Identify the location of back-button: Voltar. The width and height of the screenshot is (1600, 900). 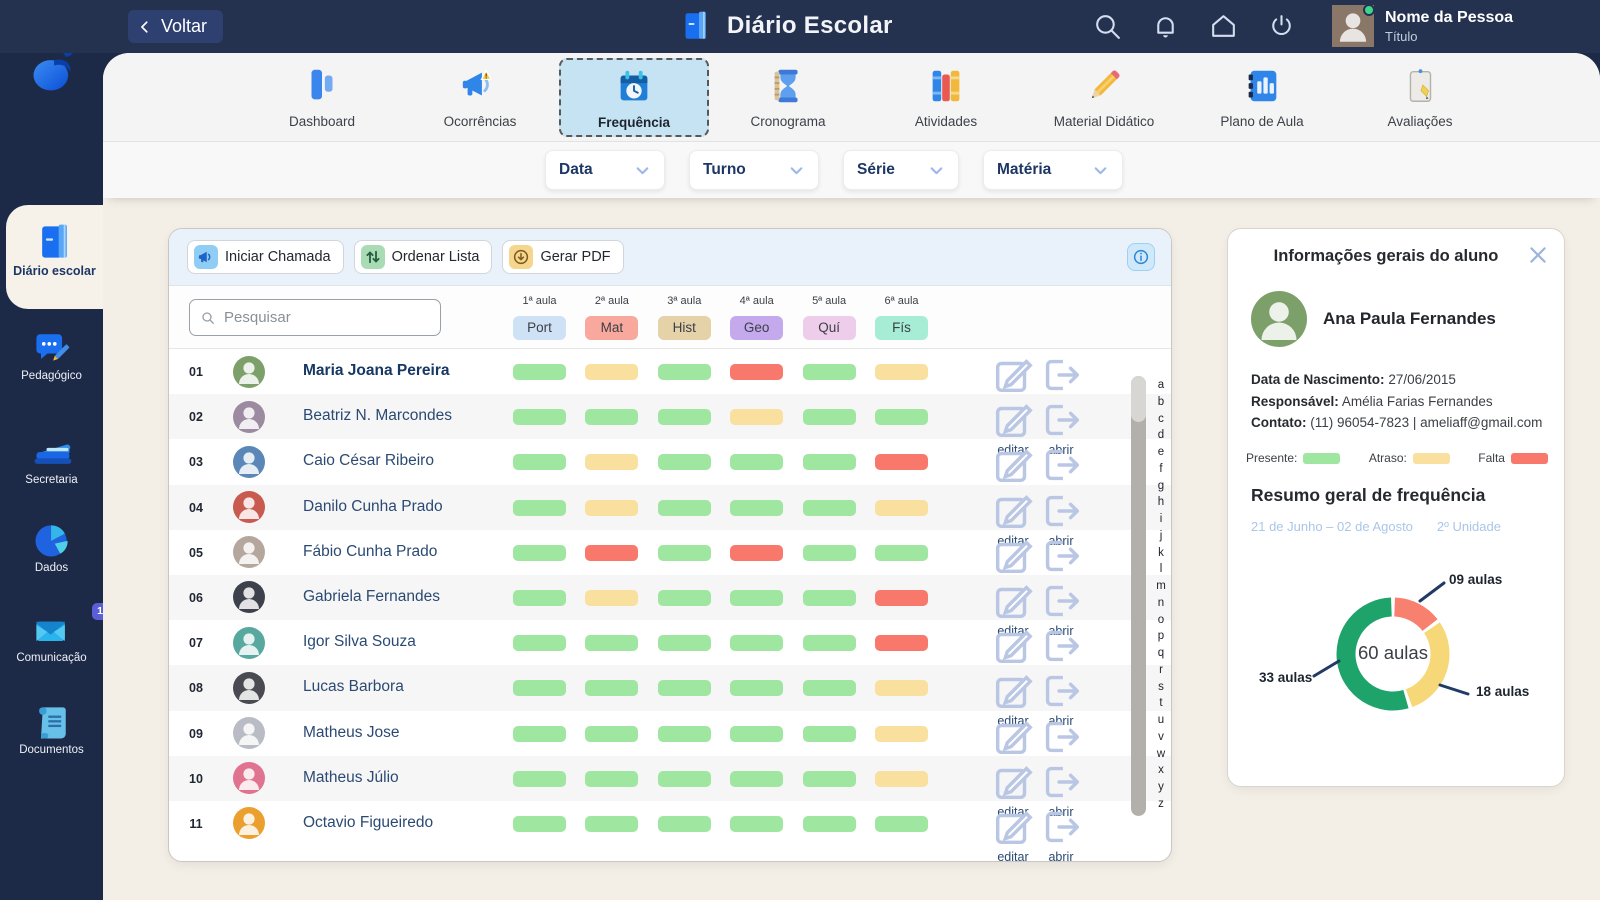
(176, 26).